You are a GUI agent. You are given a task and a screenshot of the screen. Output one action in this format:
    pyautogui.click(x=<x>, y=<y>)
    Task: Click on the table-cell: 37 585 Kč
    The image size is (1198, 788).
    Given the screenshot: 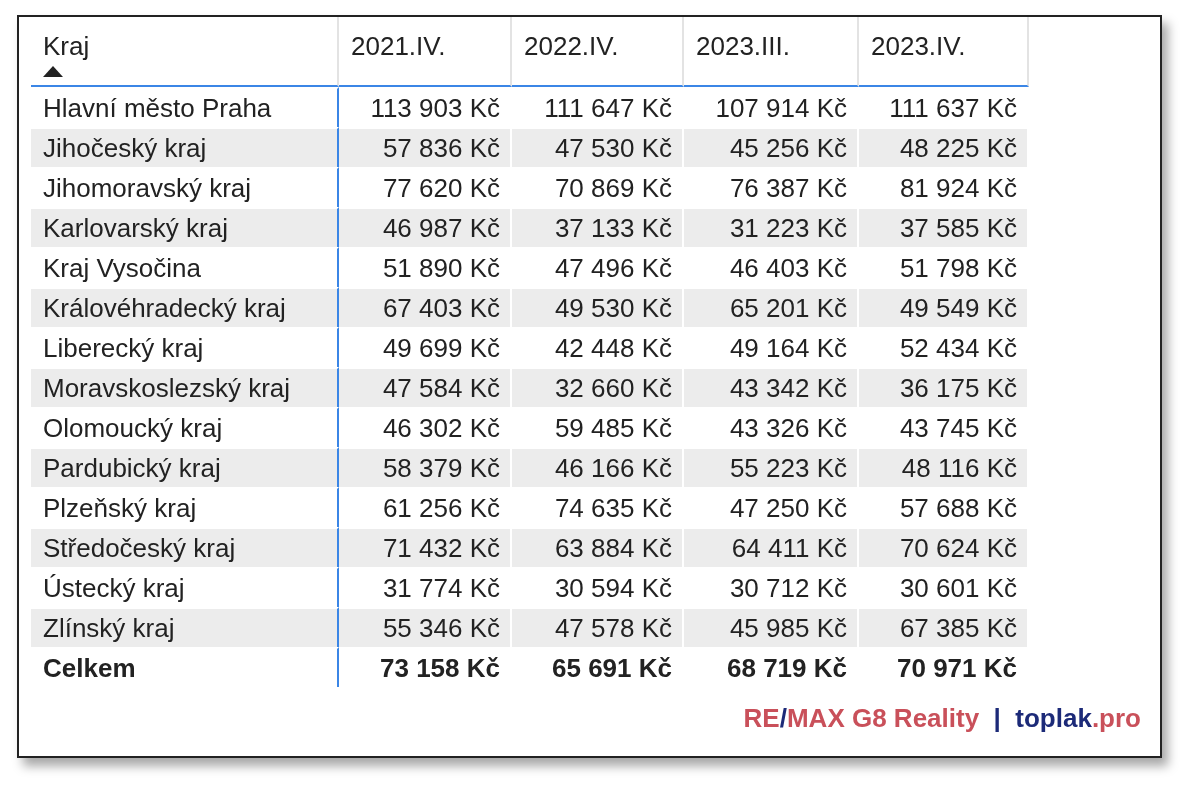 What is the action you would take?
    pyautogui.click(x=944, y=227)
    